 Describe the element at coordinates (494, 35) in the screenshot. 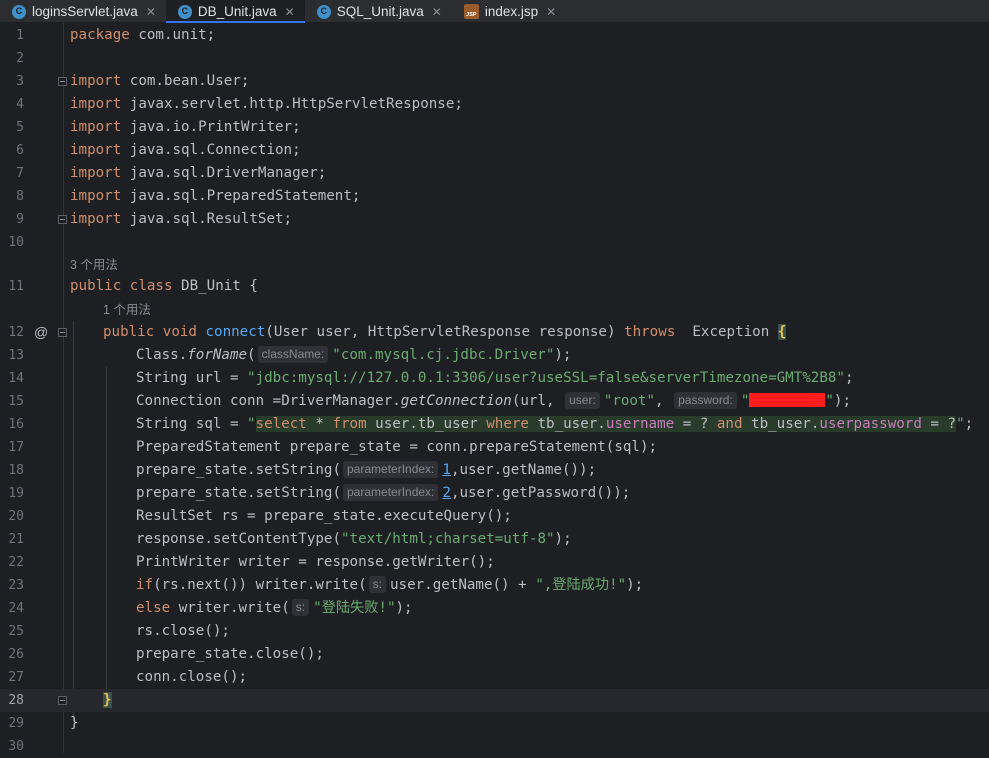

I see `code-line: 1 package com.unit;` at that location.